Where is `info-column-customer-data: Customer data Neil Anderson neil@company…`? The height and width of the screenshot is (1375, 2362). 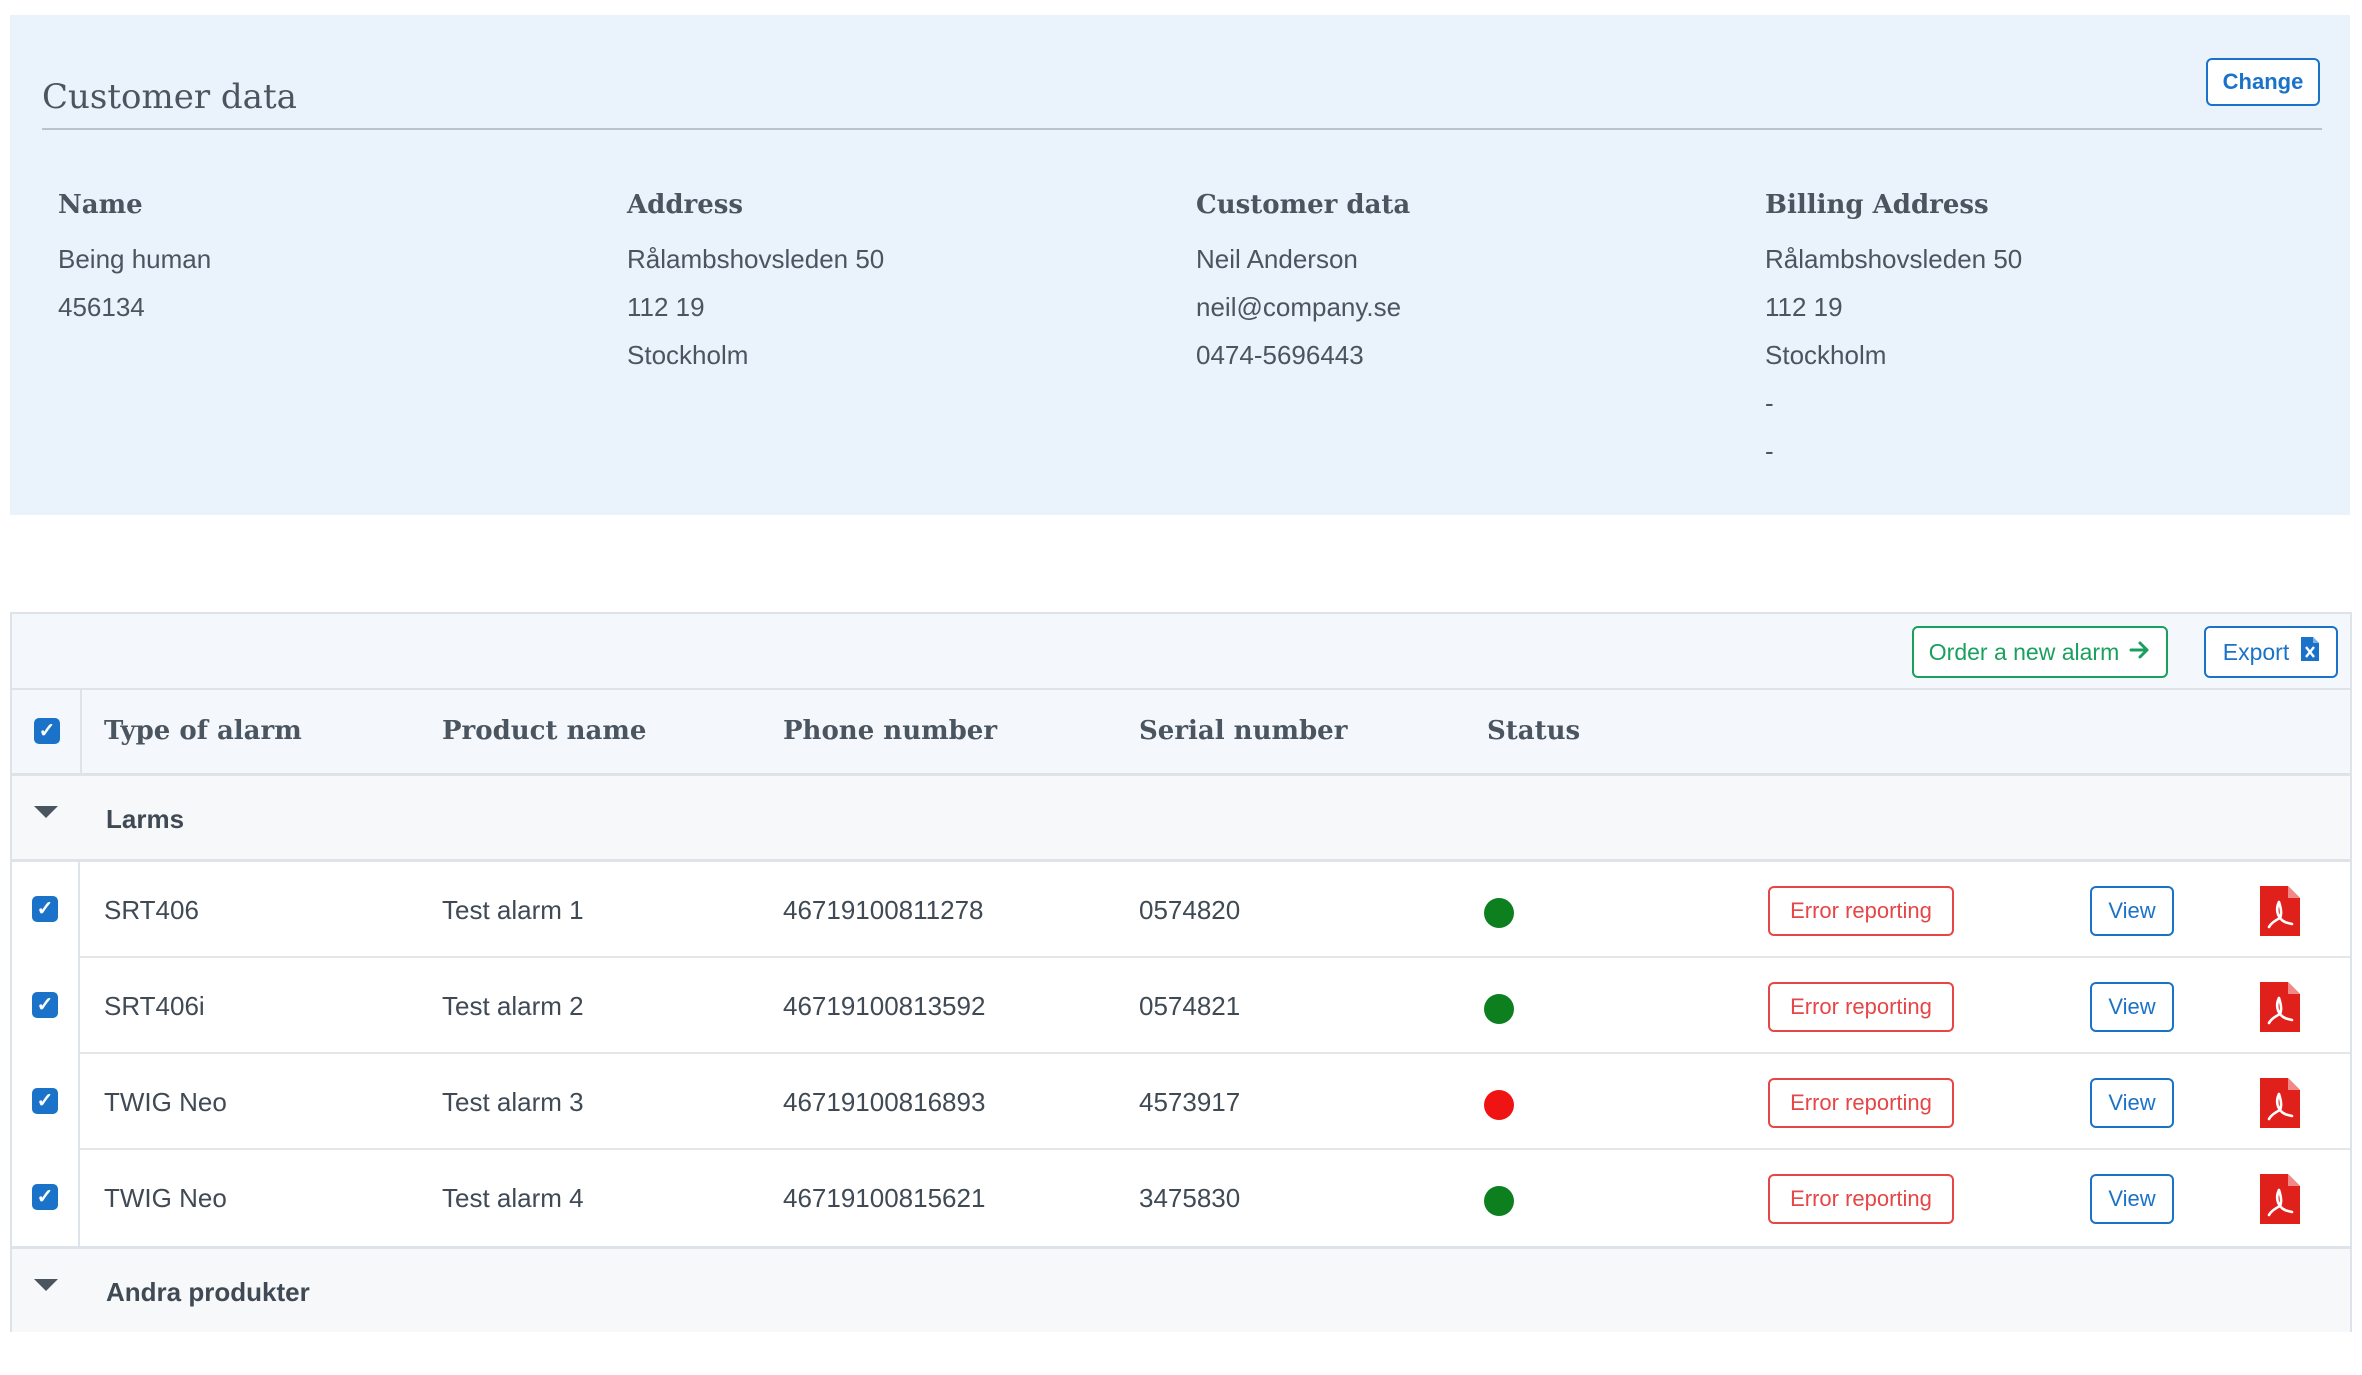
info-column-customer-data: Customer data Neil Anderson neil@company… is located at coordinates (1466, 283).